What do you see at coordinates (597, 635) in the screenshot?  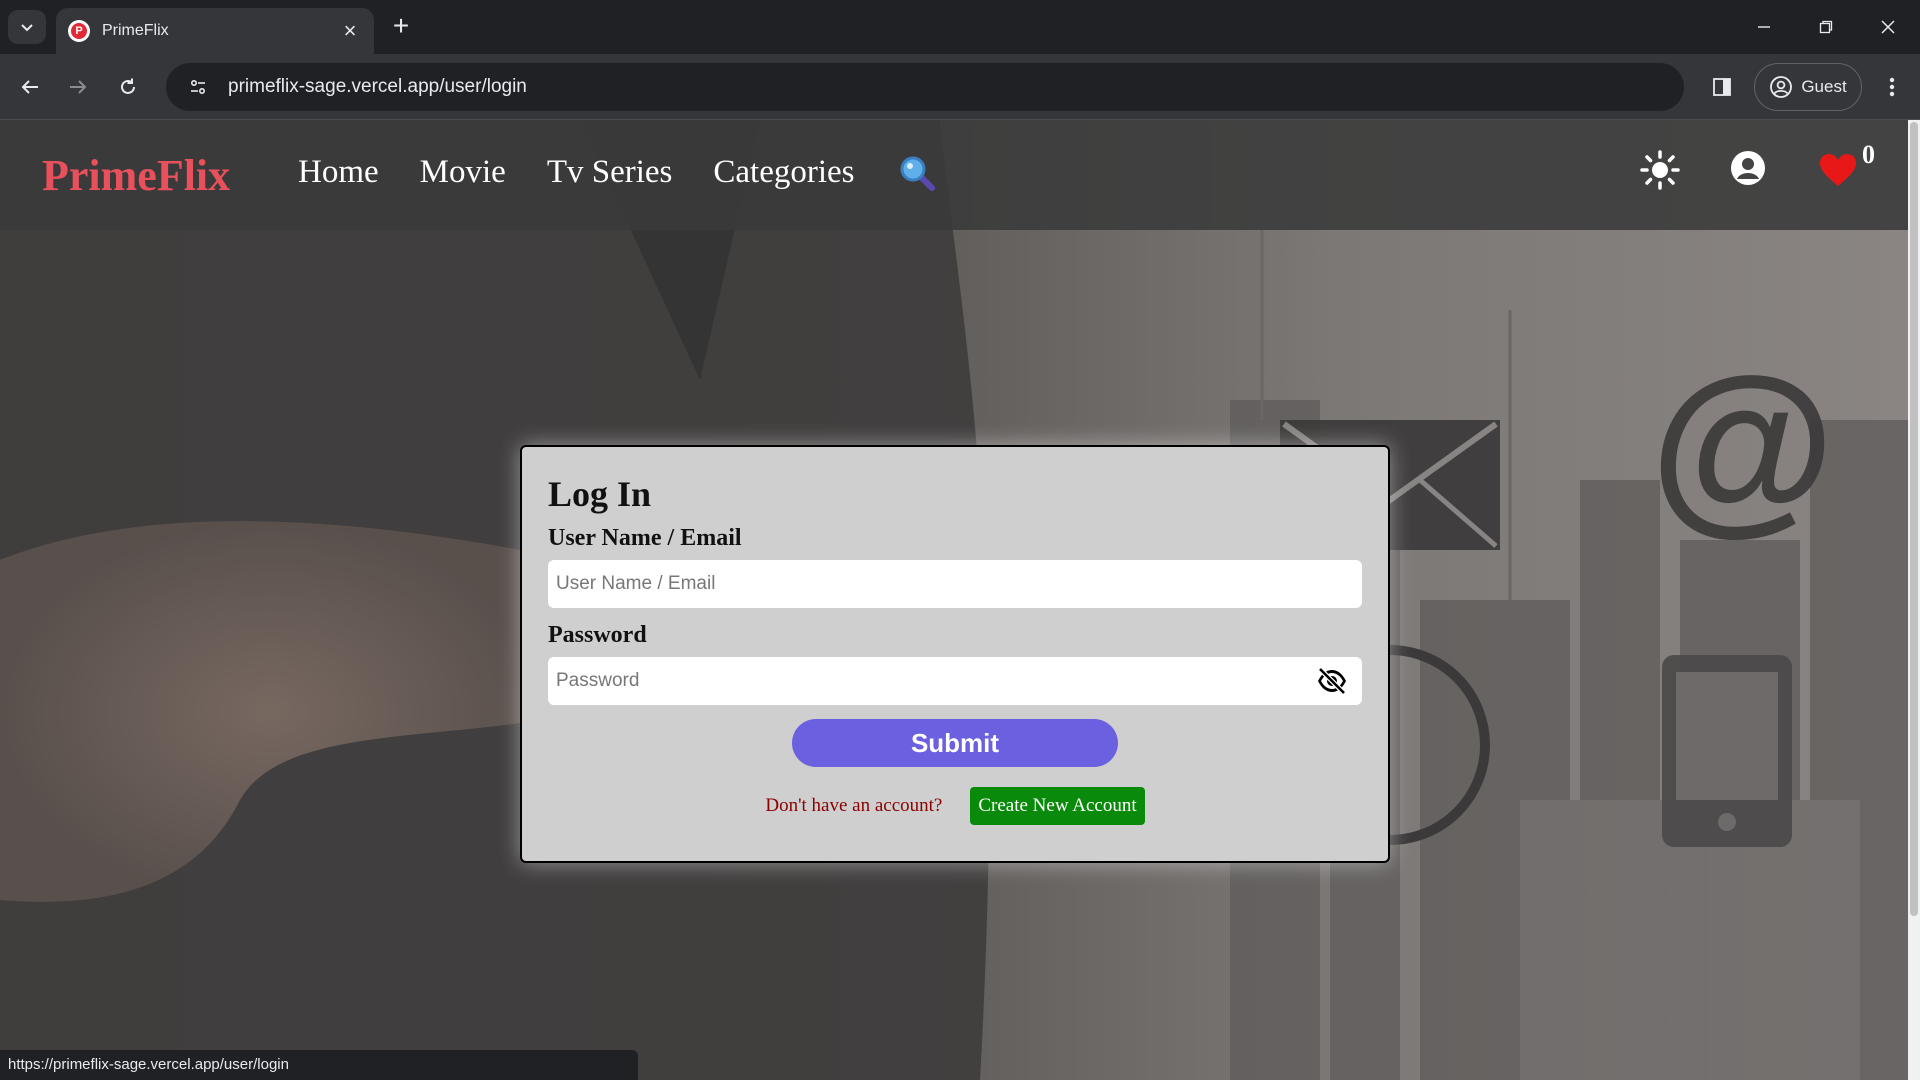 I see `password-label: Password` at bounding box center [597, 635].